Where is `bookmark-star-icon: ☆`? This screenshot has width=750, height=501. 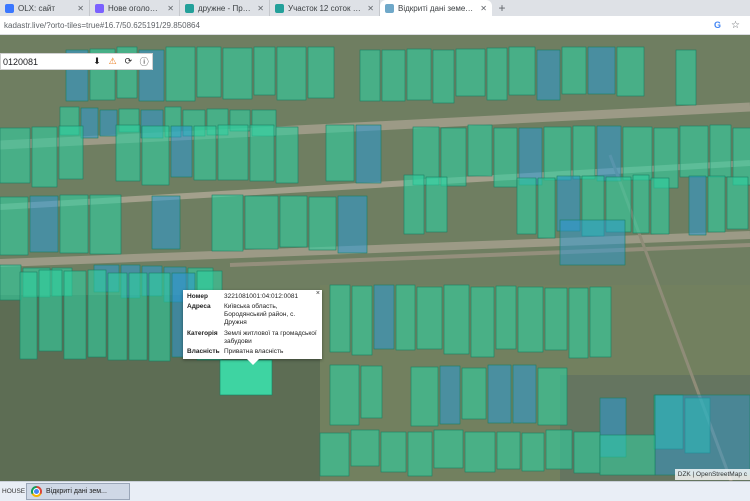
bookmark-star-icon: ☆ is located at coordinates (735, 25).